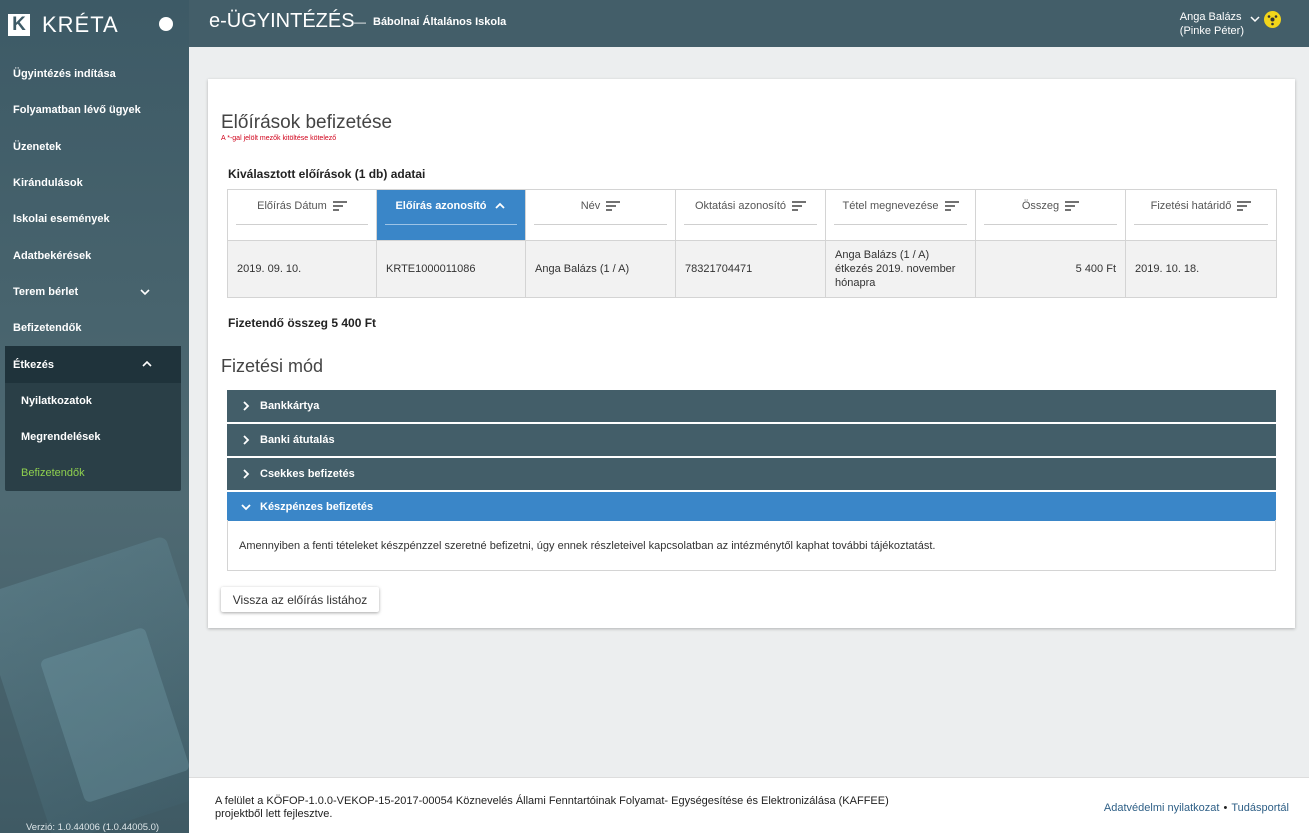 The height and width of the screenshot is (833, 1309). What do you see at coordinates (751, 406) in the screenshot?
I see `accordion-bankkartya: Bankkártya` at bounding box center [751, 406].